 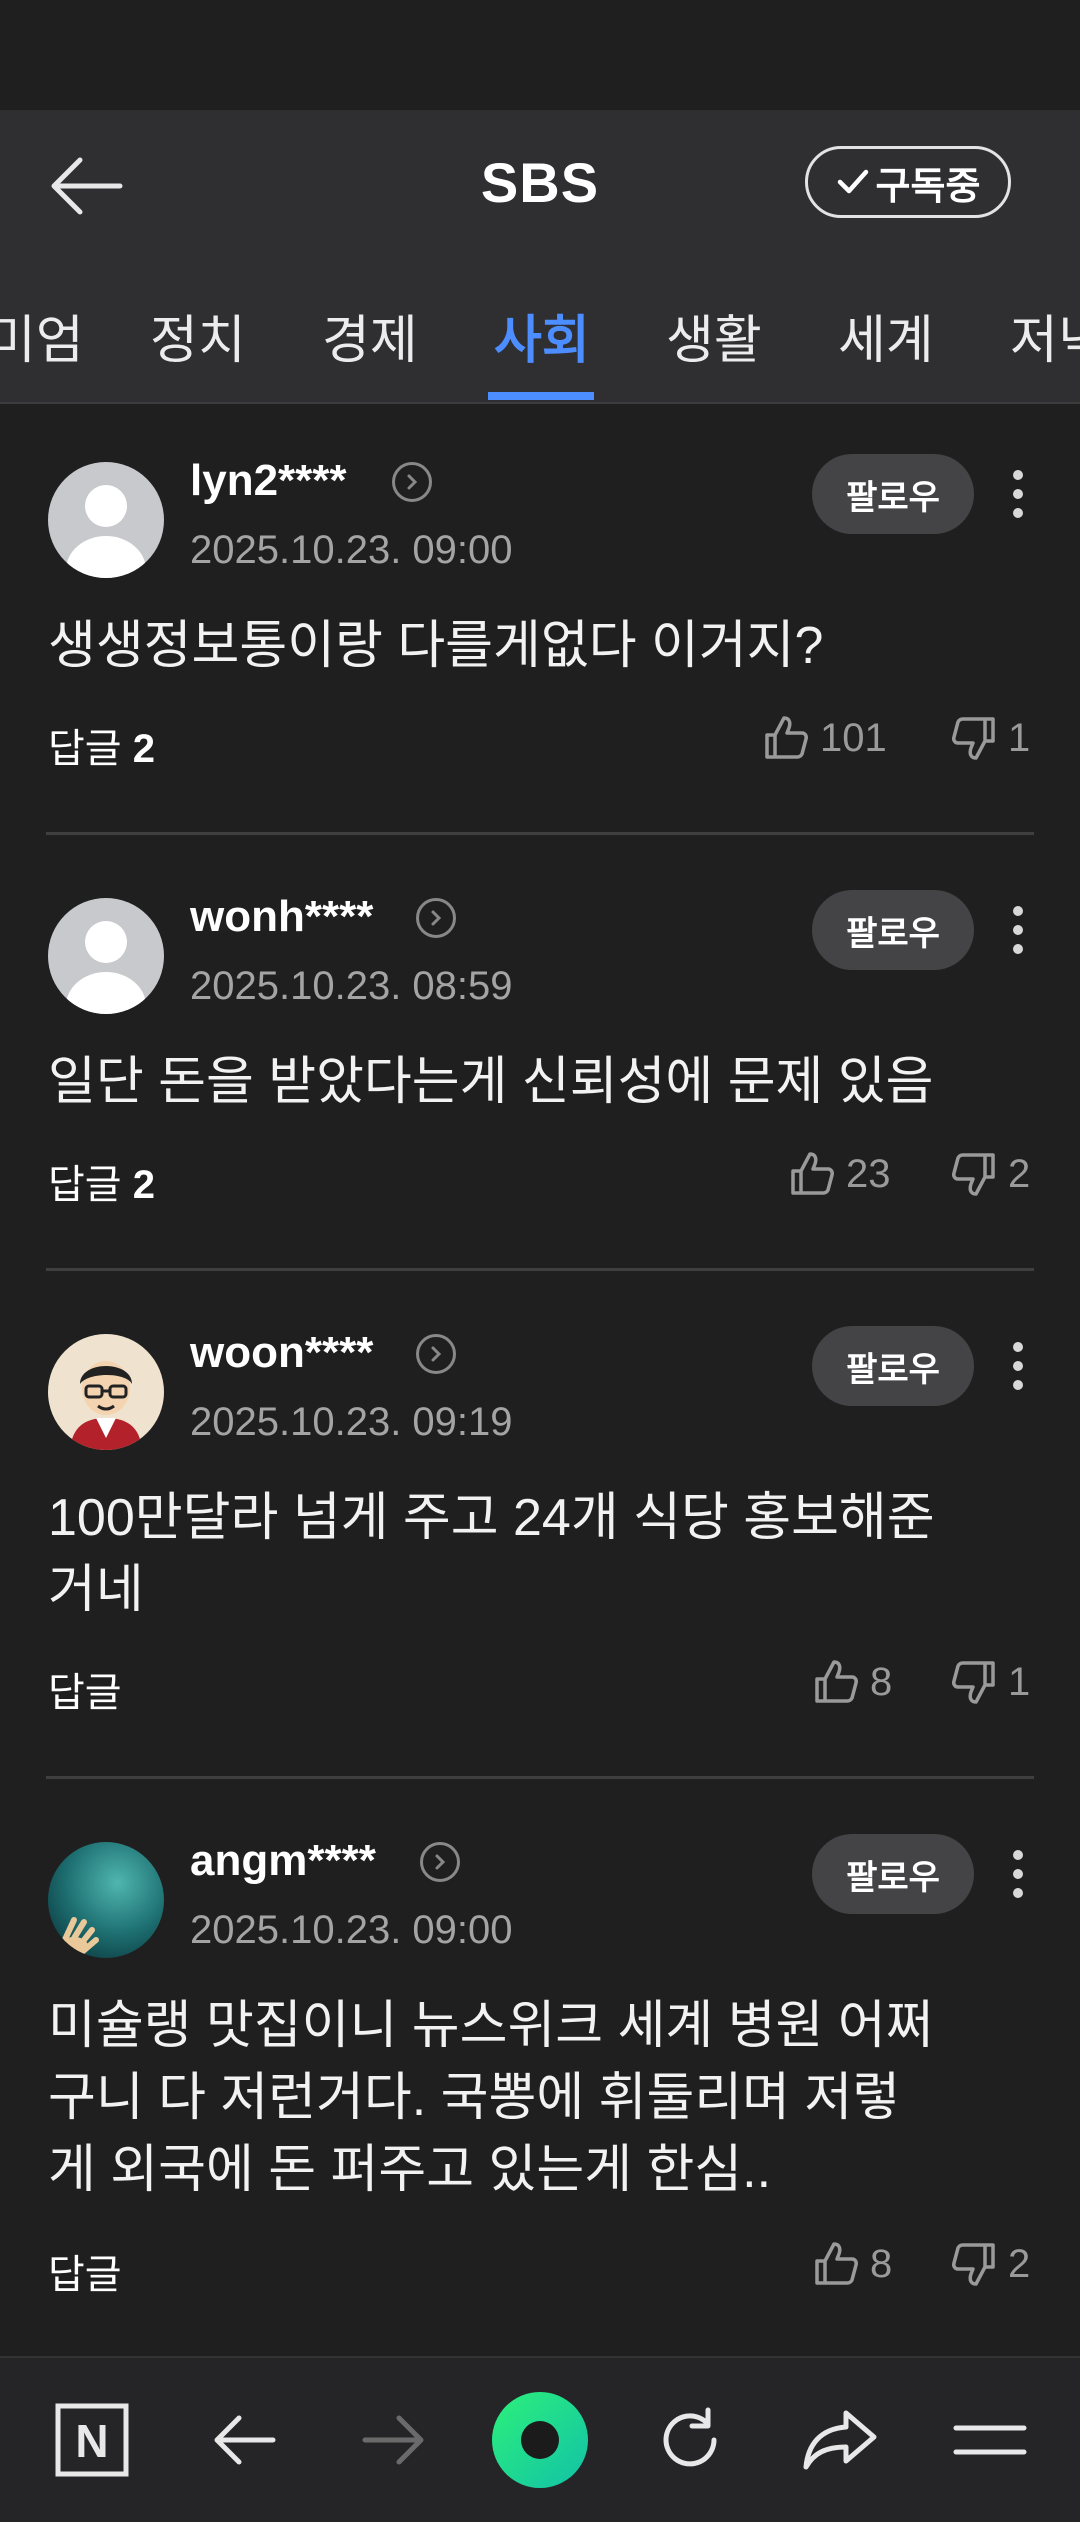 I want to click on share-button, so click(x=840, y=2440).